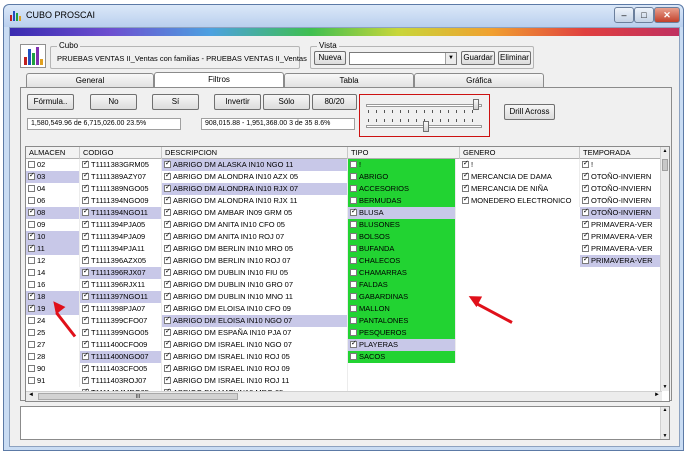 The width and height of the screenshot is (699, 455). Describe the element at coordinates (53, 357) in the screenshot. I see `almacen-cell: 28` at that location.